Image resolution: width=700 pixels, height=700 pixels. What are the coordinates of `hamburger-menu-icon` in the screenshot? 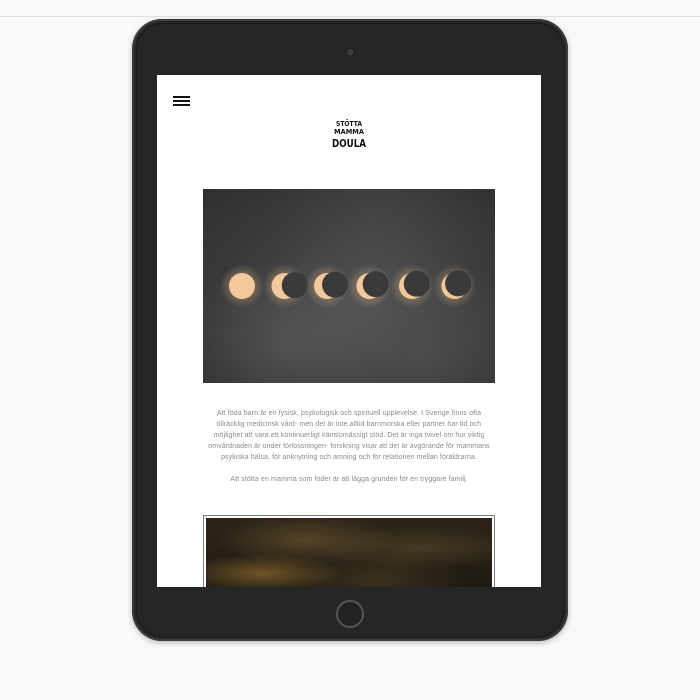 It's located at (181, 101).